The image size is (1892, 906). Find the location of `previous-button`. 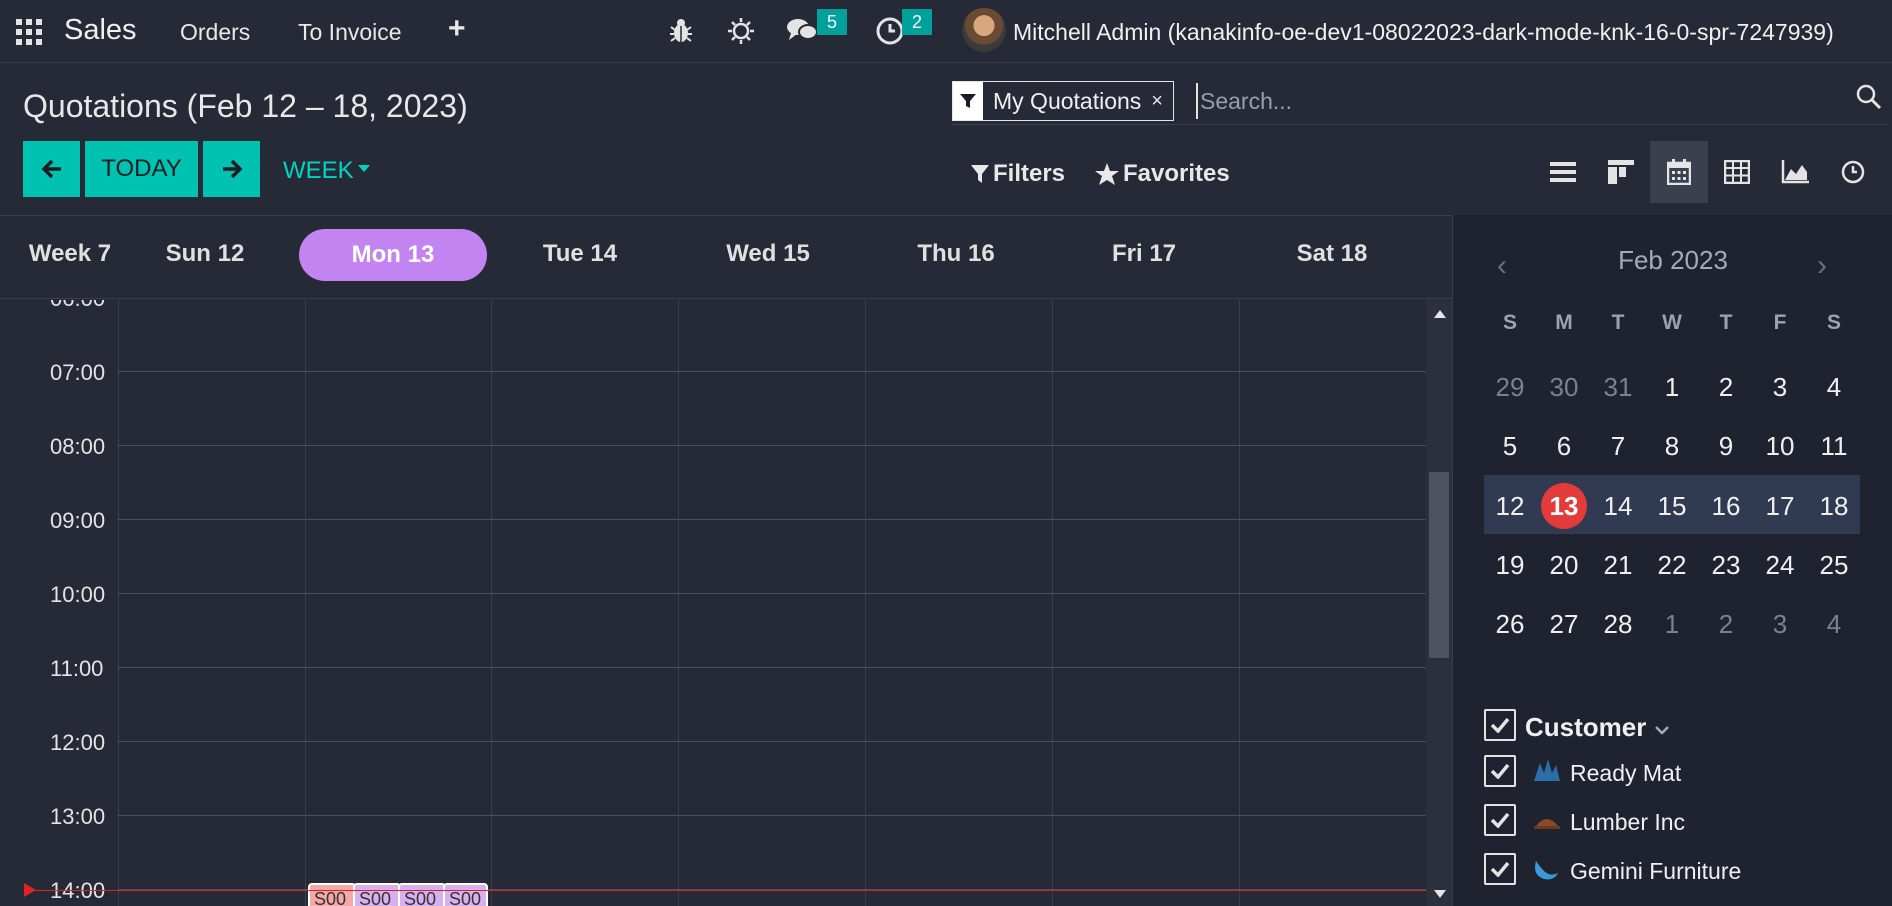

previous-button is located at coordinates (51, 169).